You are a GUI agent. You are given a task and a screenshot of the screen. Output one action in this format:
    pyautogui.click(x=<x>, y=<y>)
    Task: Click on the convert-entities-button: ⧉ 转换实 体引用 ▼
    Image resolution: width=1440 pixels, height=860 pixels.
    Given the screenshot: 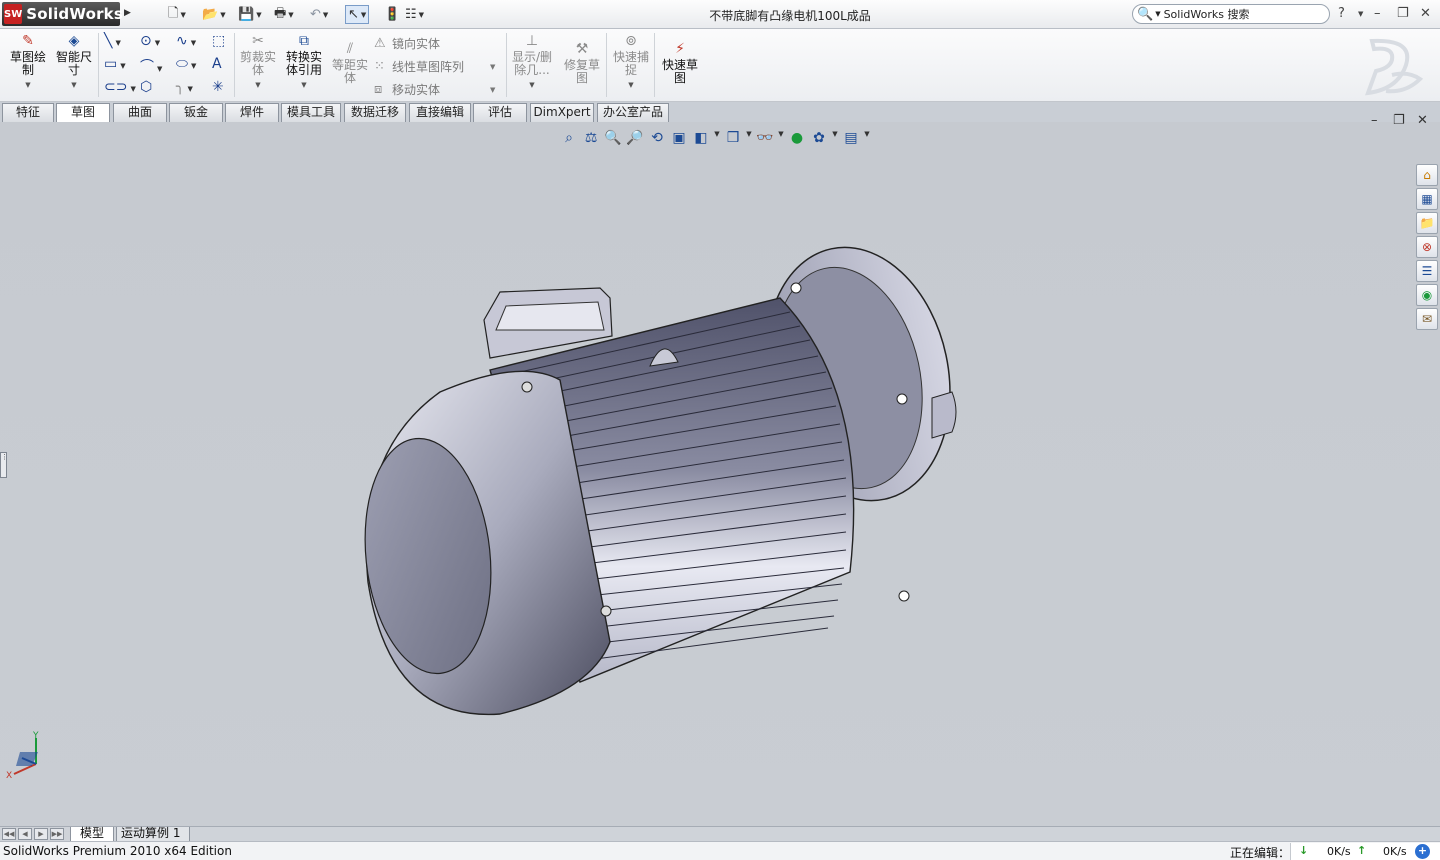 What is the action you would take?
    pyautogui.click(x=304, y=62)
    